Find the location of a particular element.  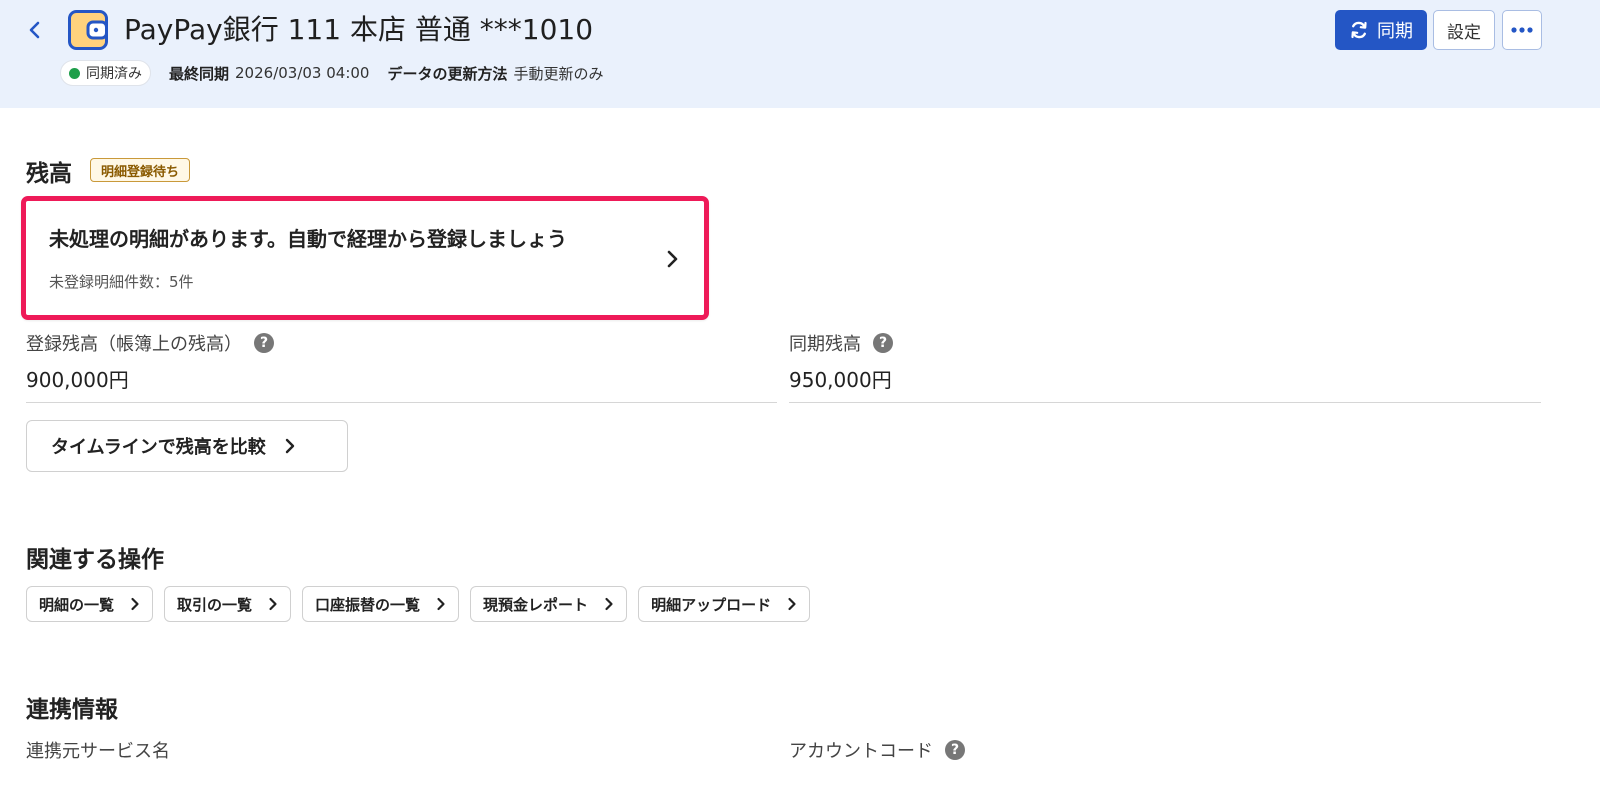

sync-button-label: 同期 is located at coordinates (1395, 31).